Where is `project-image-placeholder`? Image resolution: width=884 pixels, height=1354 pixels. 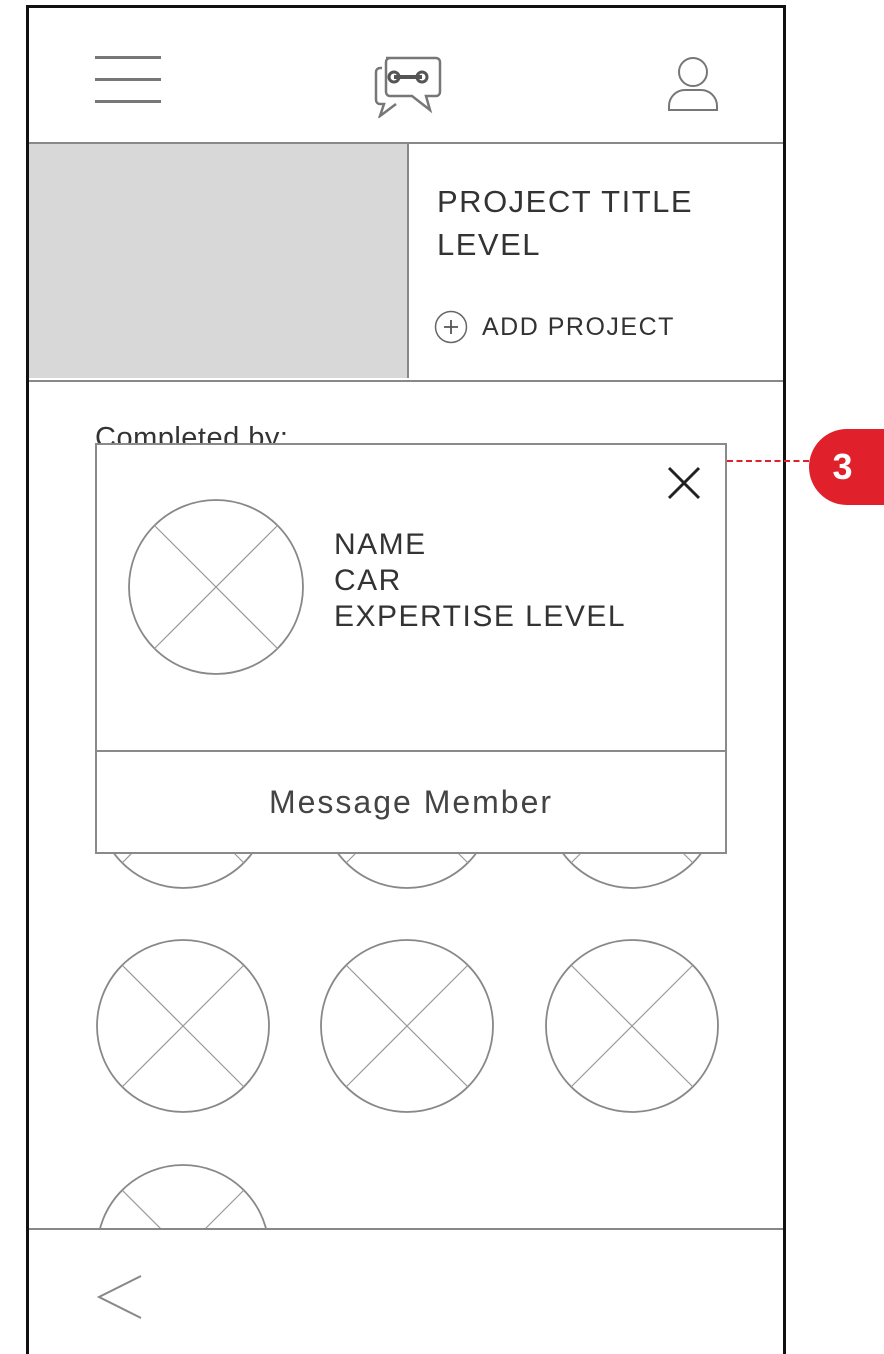 project-image-placeholder is located at coordinates (219, 261).